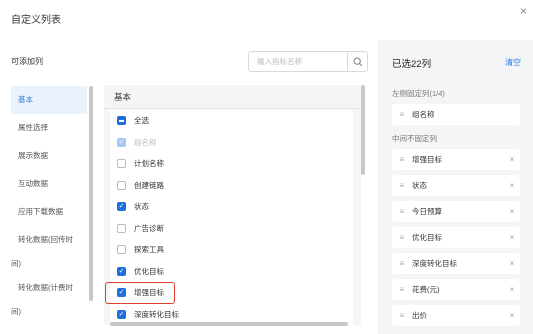 The height and width of the screenshot is (334, 533). What do you see at coordinates (434, 263) in the screenshot?
I see `selected-column-label: 深度转化目标` at bounding box center [434, 263].